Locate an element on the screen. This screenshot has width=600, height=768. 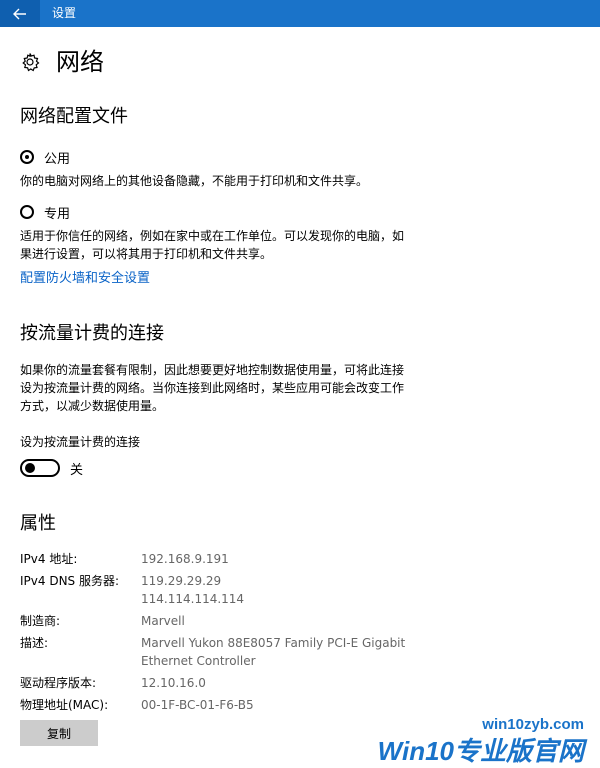
property-key: 描述: is located at coordinates (34, 643).